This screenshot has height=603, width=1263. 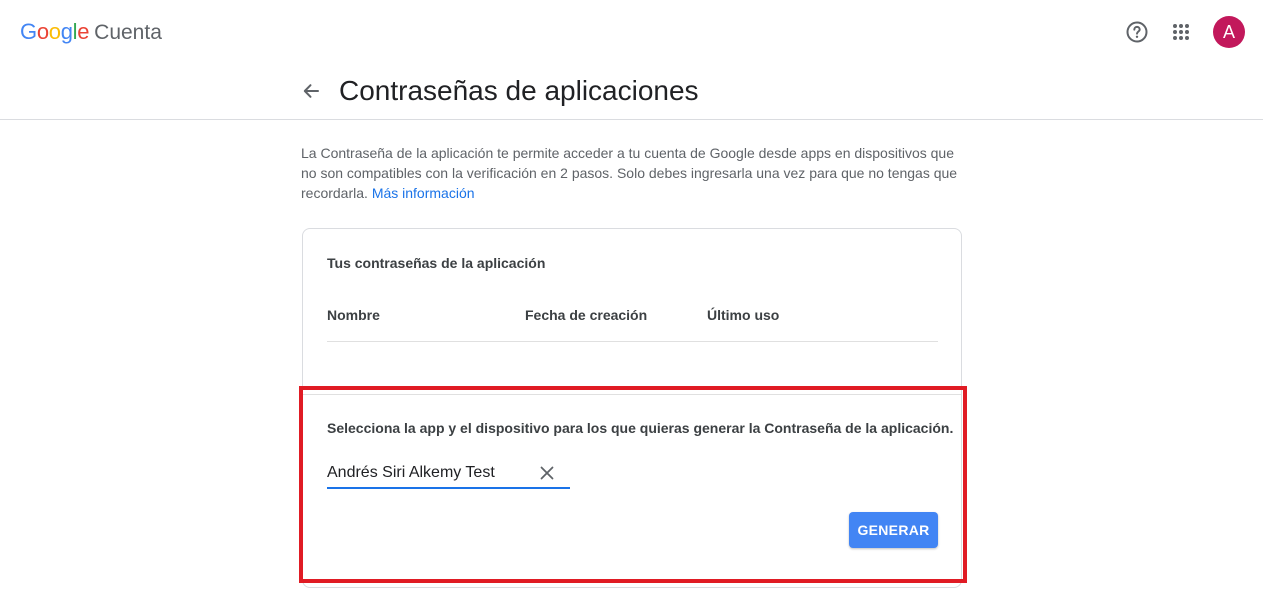 I want to click on avatar: A, so click(x=1229, y=32).